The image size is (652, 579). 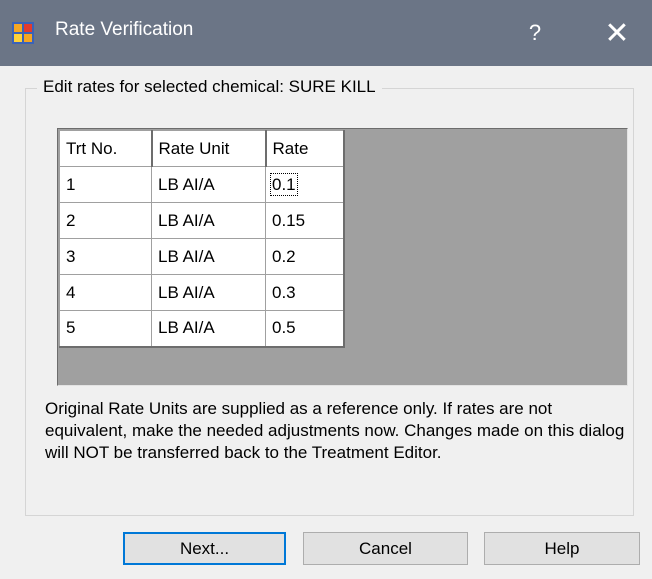 I want to click on header-row: Trt No. Rate Unit Rate, so click(x=202, y=148).